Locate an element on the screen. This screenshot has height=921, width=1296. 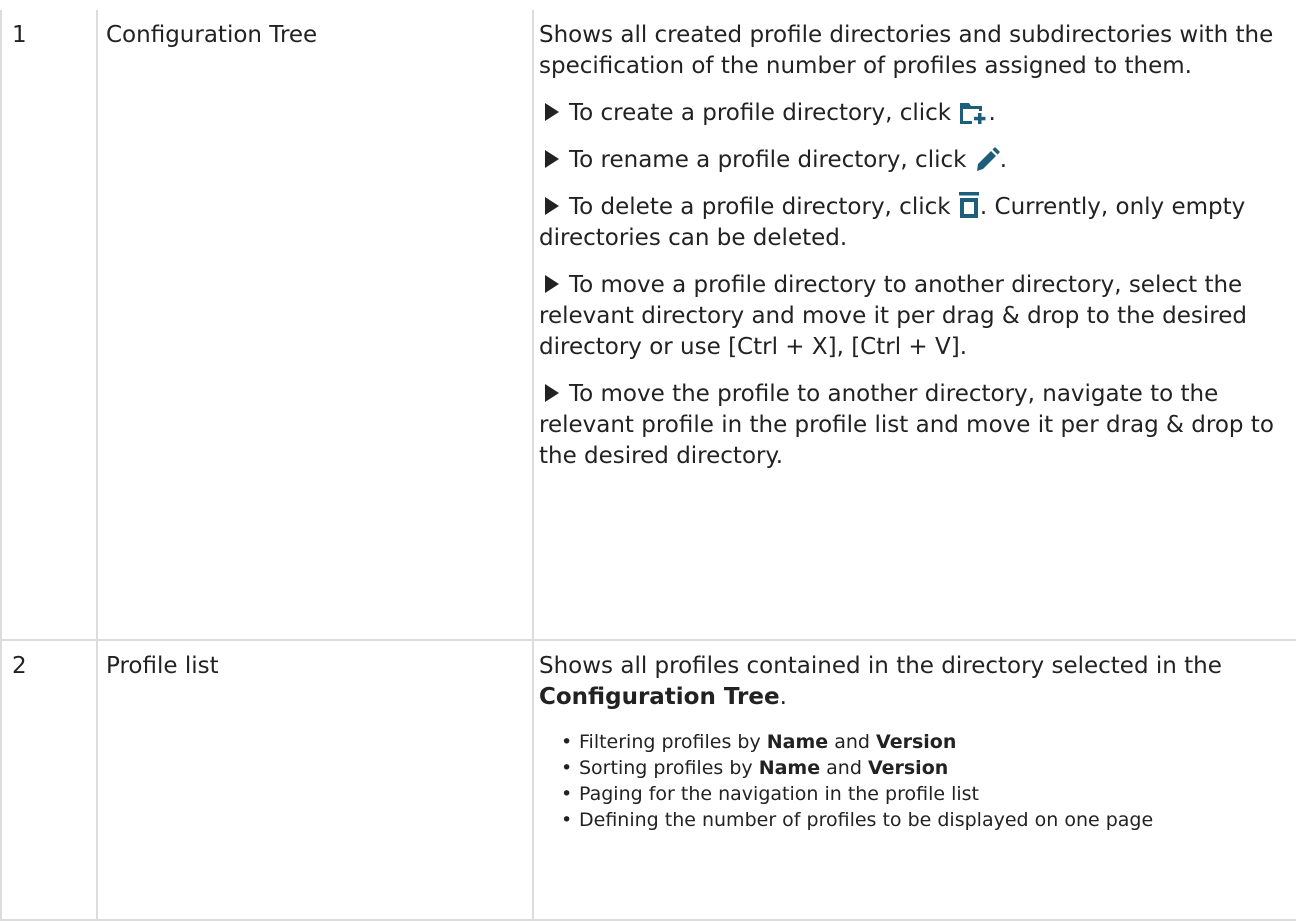
step-item: To create a profile directory, click . is located at coordinates (914, 113).